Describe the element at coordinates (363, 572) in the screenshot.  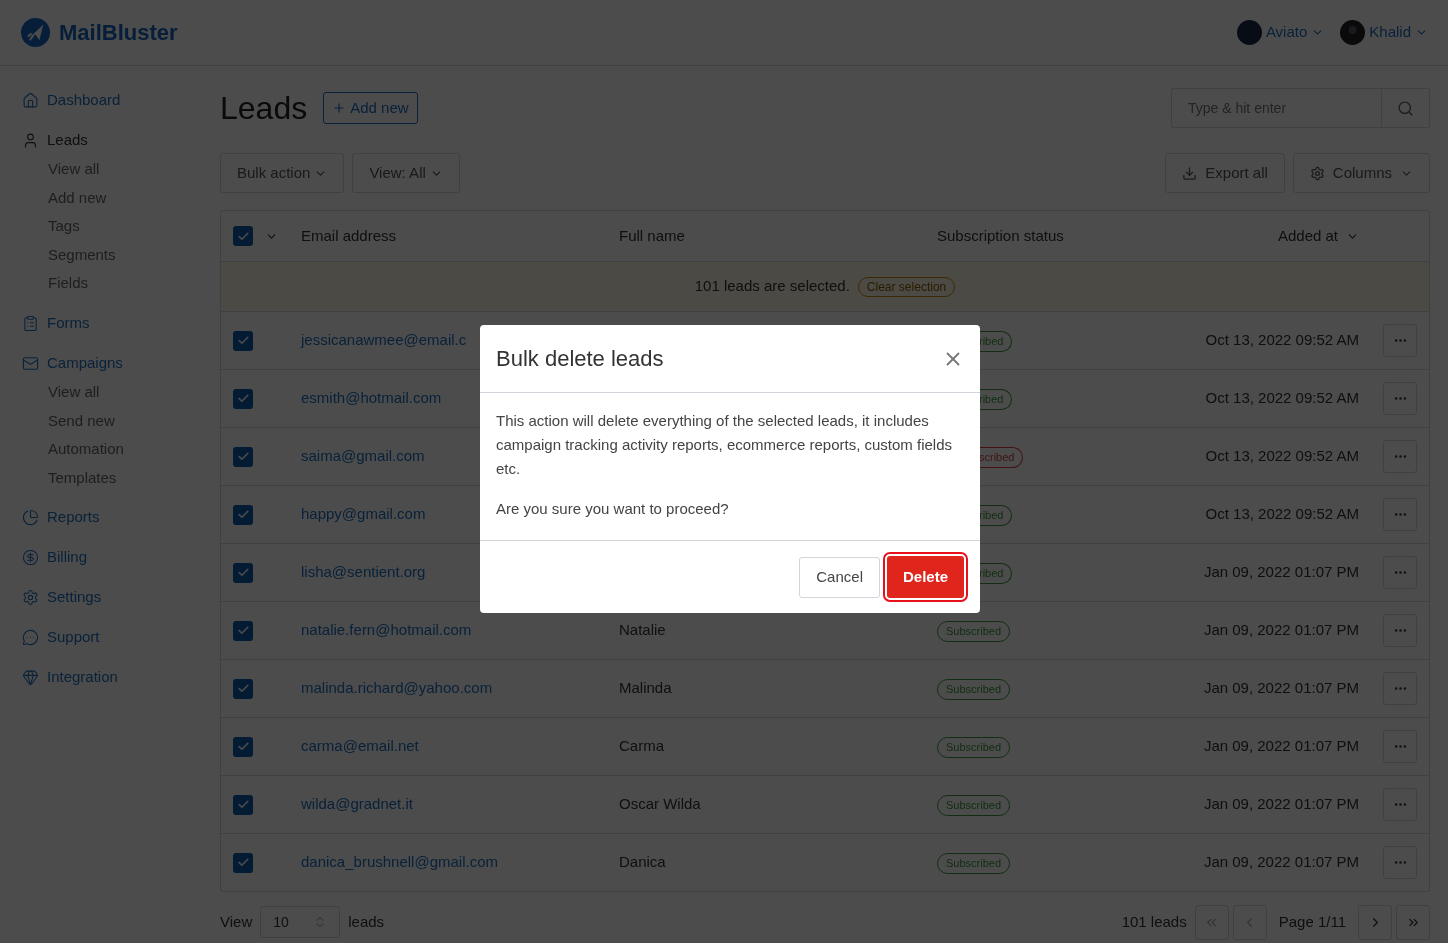
I see `email-link: lisha@sentient.org` at that location.